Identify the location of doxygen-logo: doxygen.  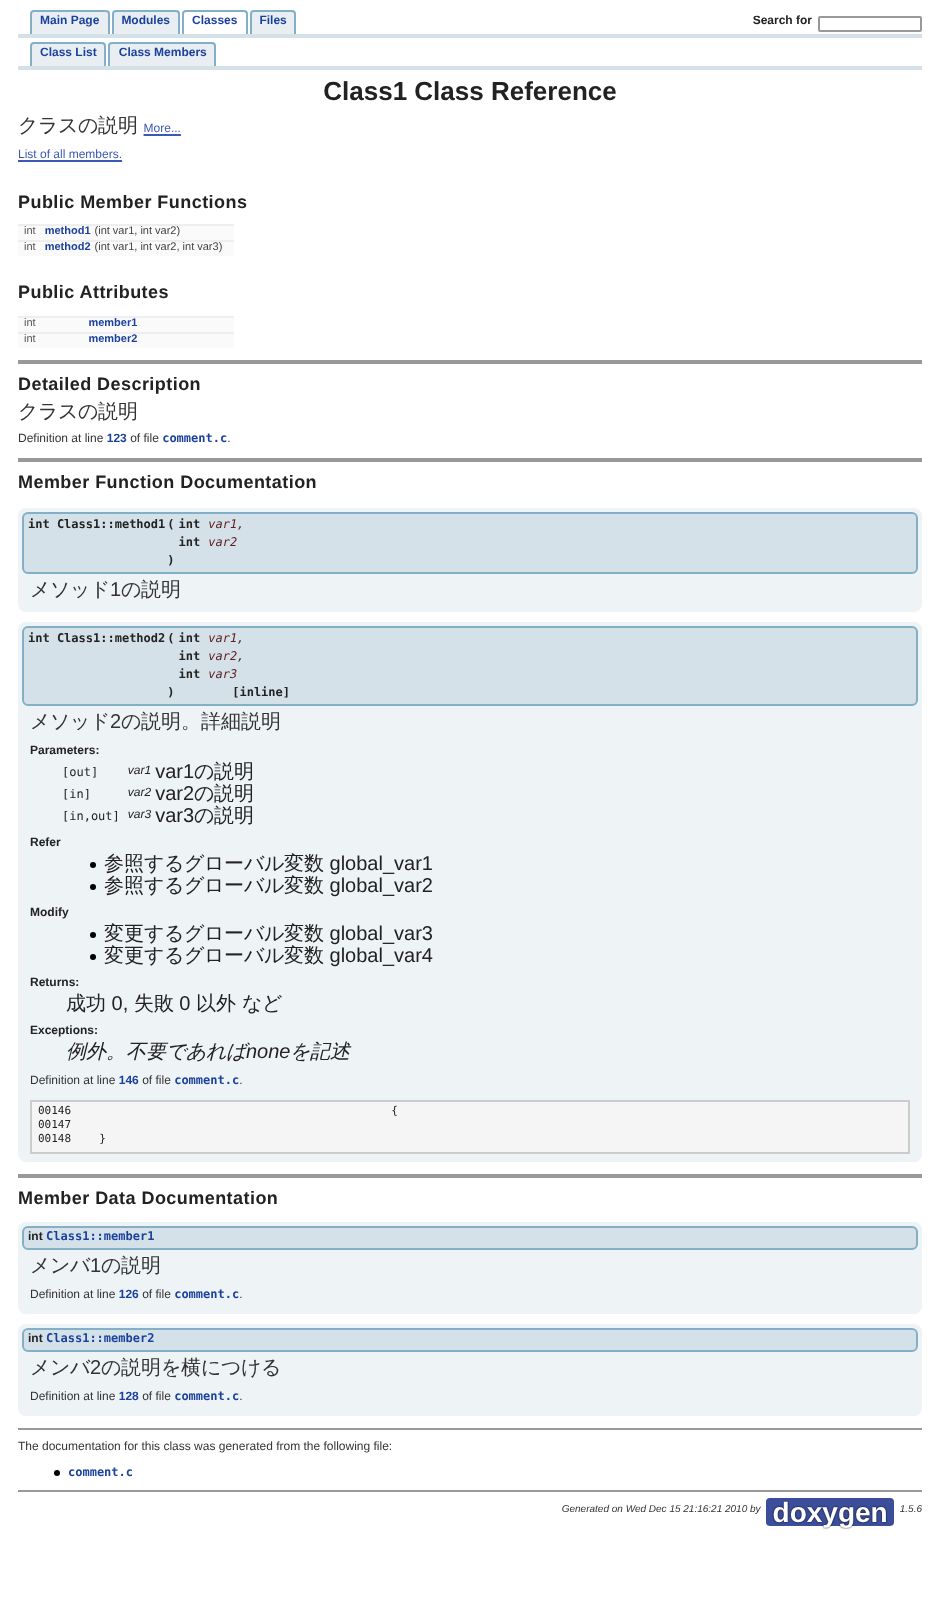
(830, 1512).